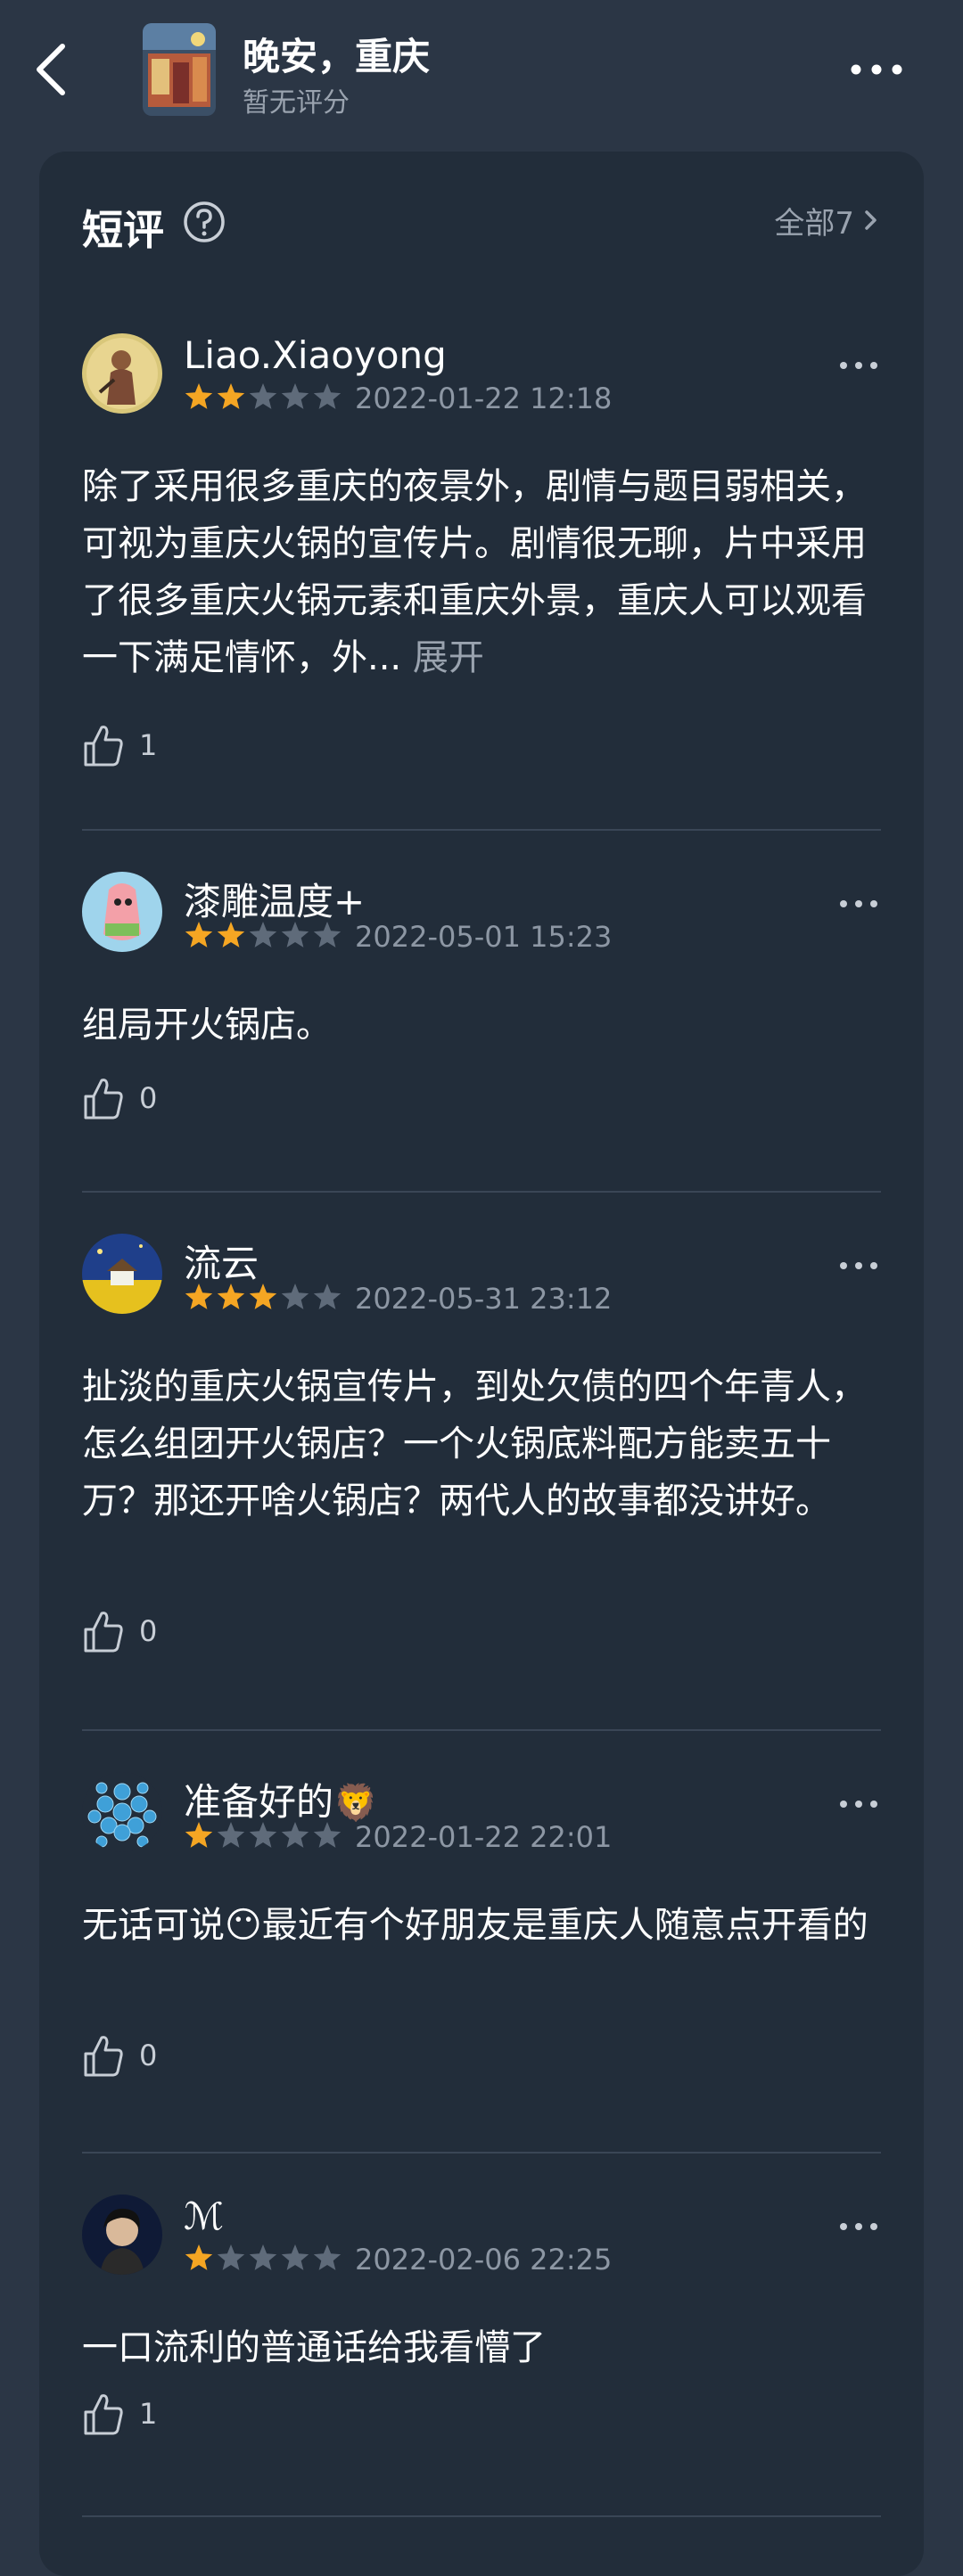 The height and width of the screenshot is (2576, 963). What do you see at coordinates (259, 1802) in the screenshot?
I see `username-text: 准备好的` at bounding box center [259, 1802].